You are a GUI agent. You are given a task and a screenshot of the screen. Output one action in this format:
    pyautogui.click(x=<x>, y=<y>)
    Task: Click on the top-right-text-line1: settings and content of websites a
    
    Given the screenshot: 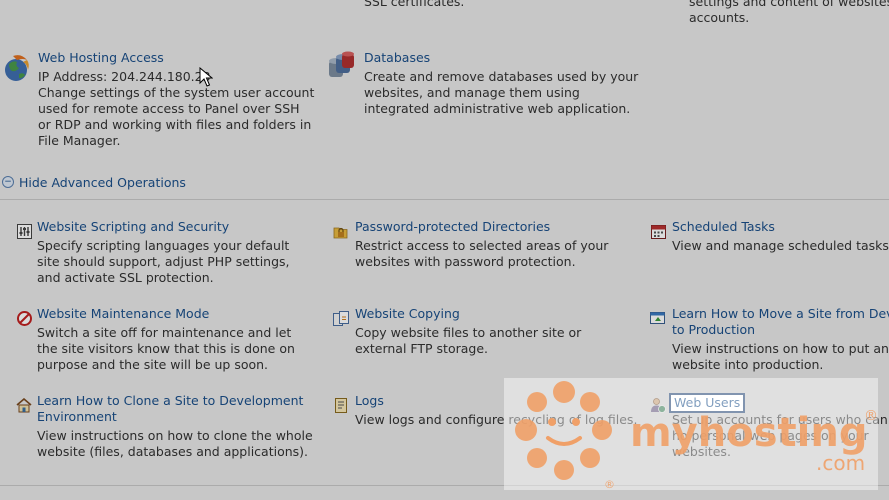 What is the action you would take?
    pyautogui.click(x=789, y=4)
    